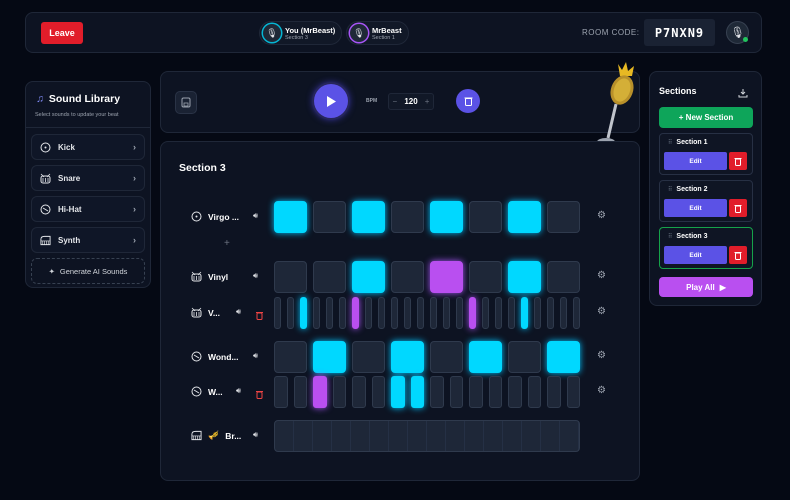 Image resolution: width=790 pixels, height=500 pixels. I want to click on leave-button: Leave, so click(62, 33).